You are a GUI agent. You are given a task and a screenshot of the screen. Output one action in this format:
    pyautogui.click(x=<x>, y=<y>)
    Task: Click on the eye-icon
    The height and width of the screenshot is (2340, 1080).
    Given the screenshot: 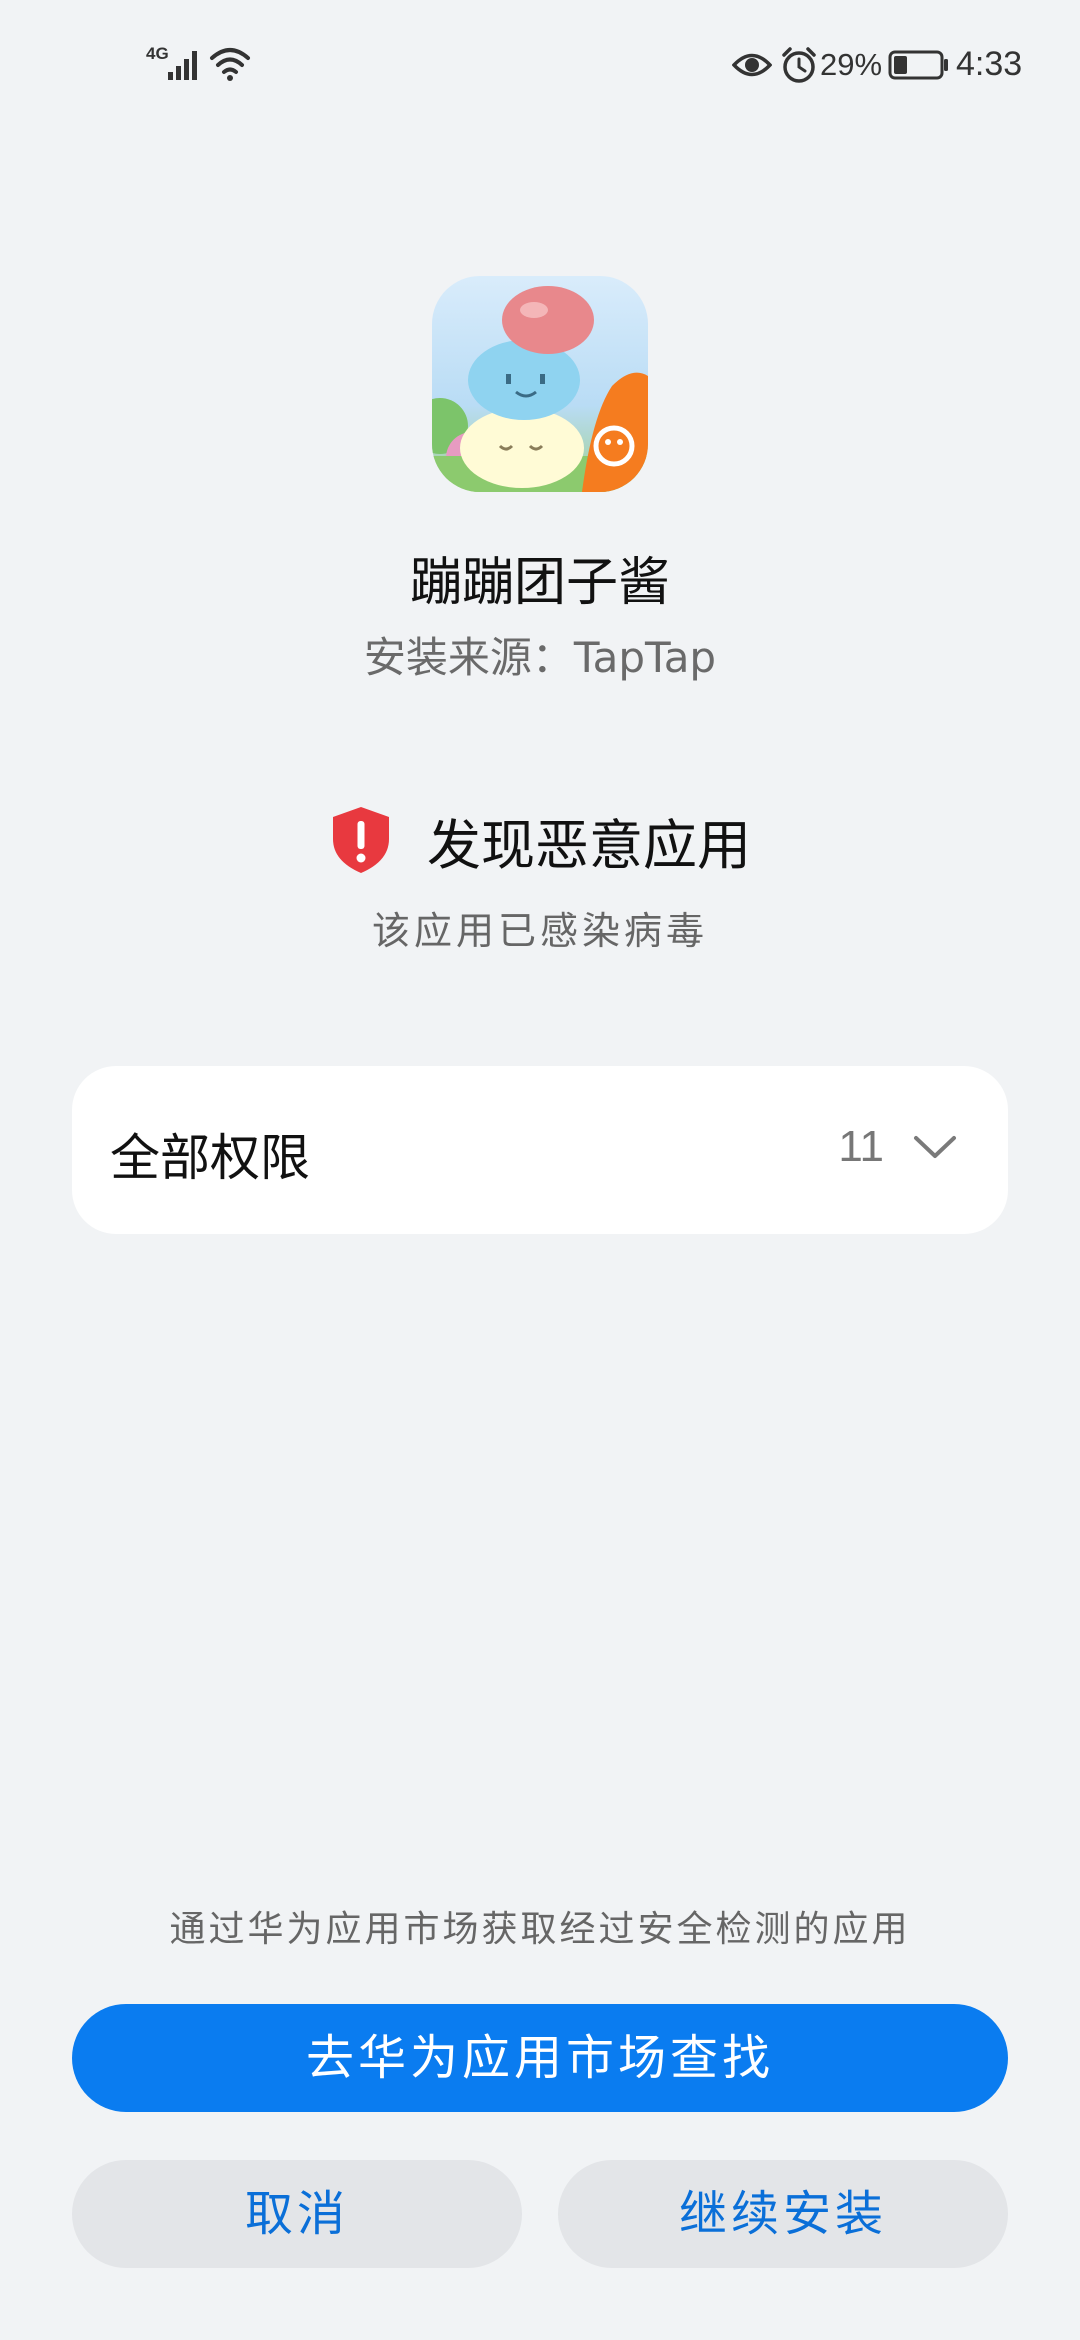 What is the action you would take?
    pyautogui.click(x=752, y=65)
    